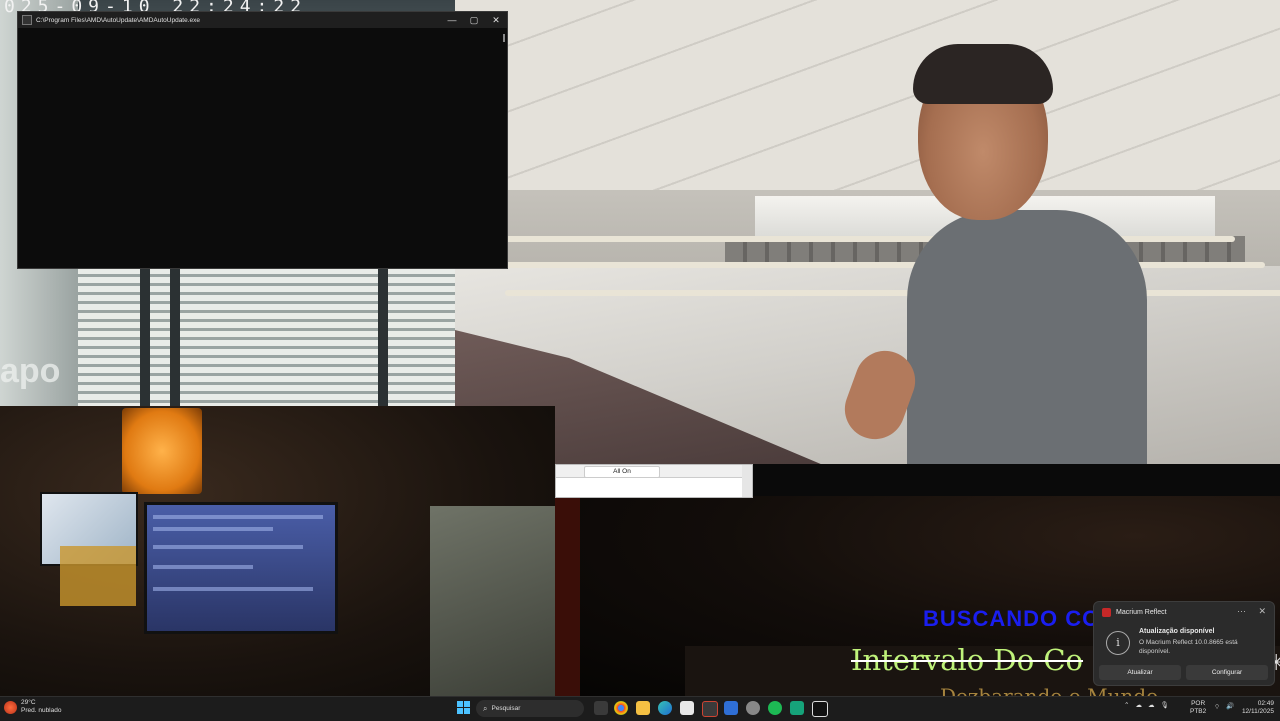 Image resolution: width=1280 pixels, height=721 pixels. What do you see at coordinates (1177, 631) in the screenshot?
I see `toast-title: Atualização disponível` at bounding box center [1177, 631].